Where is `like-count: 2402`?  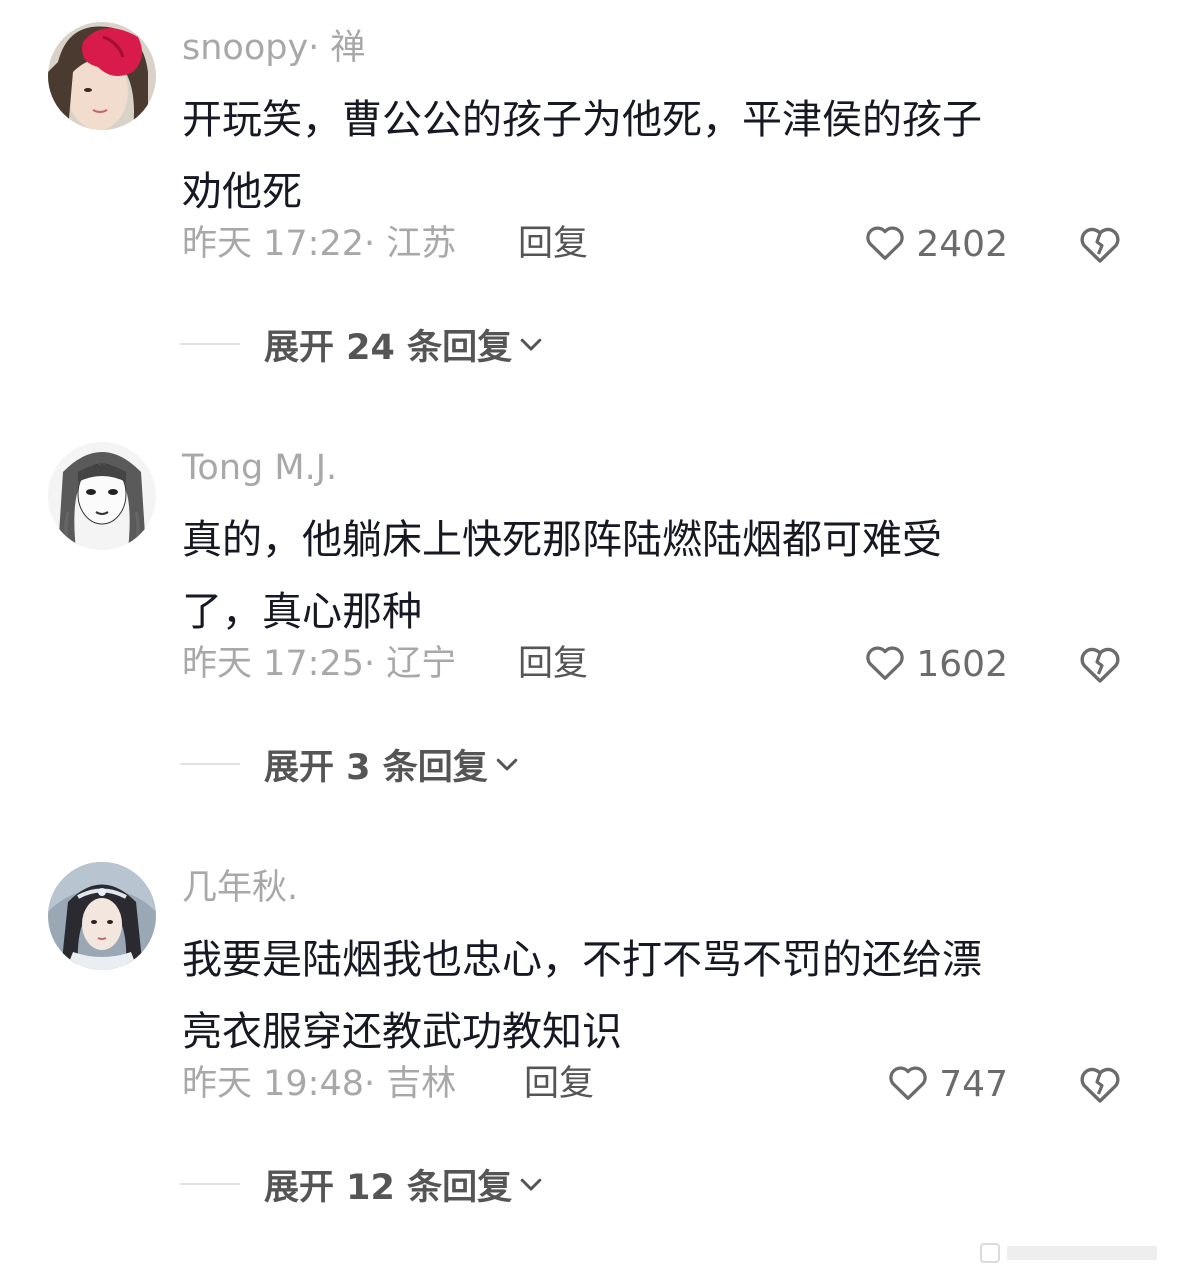
like-count: 2402 is located at coordinates (962, 244).